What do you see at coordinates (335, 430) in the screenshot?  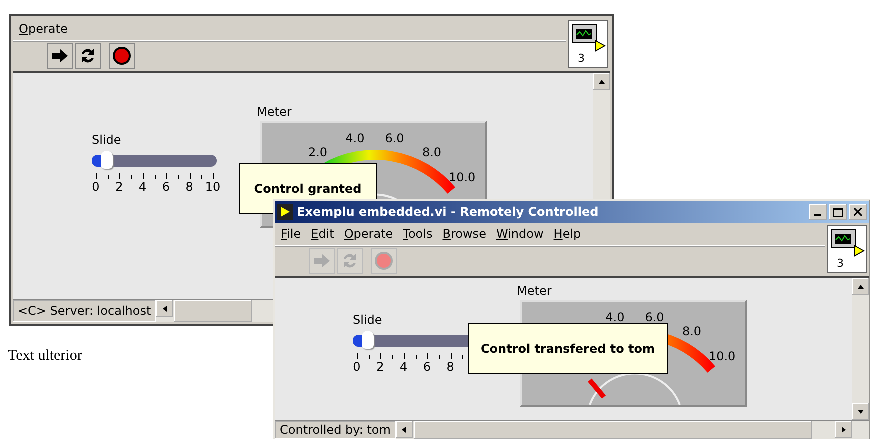 I see `status-text: Controlled by: tom` at bounding box center [335, 430].